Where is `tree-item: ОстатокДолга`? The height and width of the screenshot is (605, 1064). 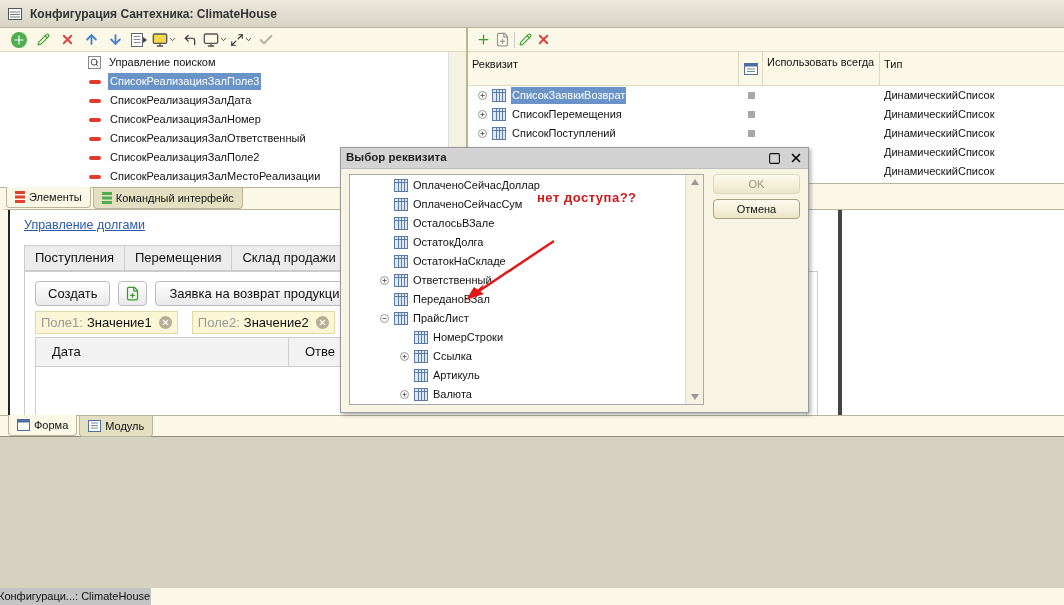 tree-item: ОстатокДолга is located at coordinates (448, 242).